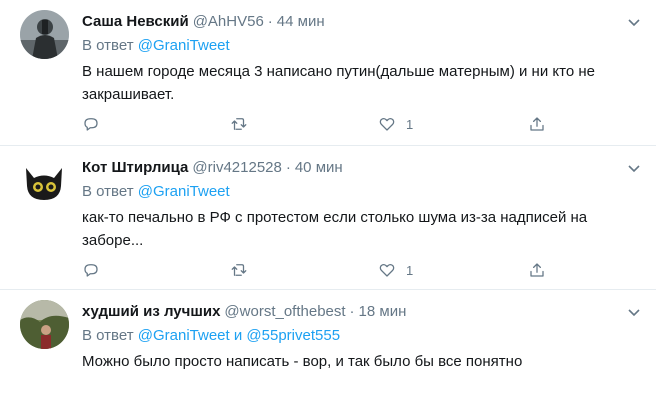 The image size is (656, 411). Describe the element at coordinates (383, 311) in the screenshot. I see `timestamp: 18 мин` at that location.